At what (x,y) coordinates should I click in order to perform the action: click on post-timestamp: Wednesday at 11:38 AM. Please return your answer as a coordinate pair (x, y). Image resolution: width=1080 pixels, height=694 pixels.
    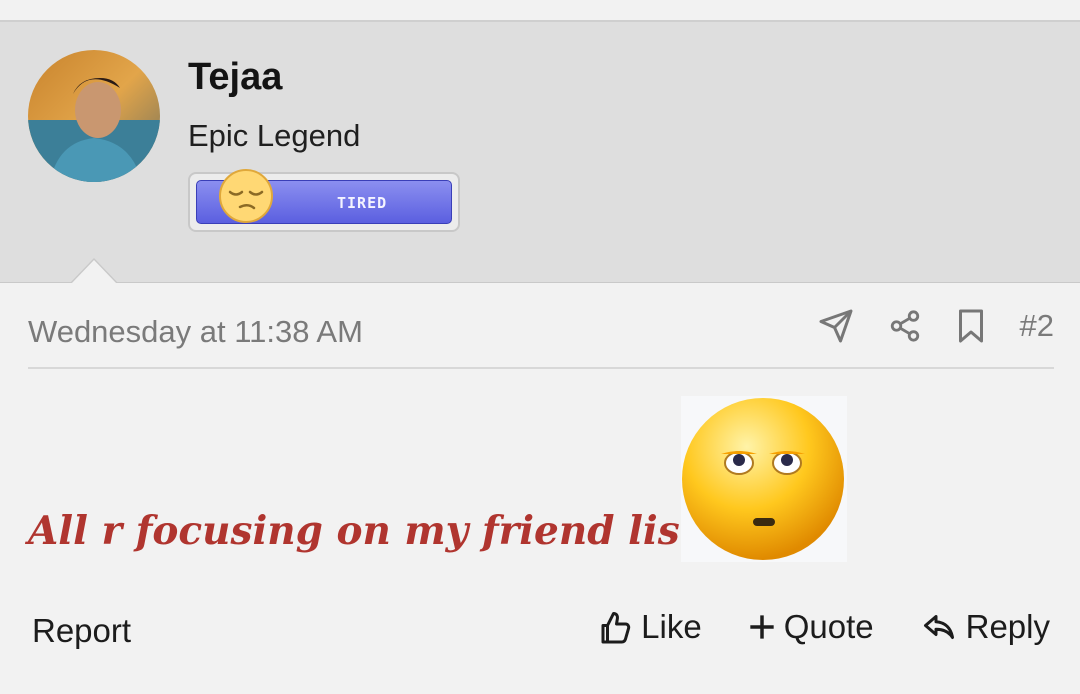
    Looking at the image, I should click on (195, 332).